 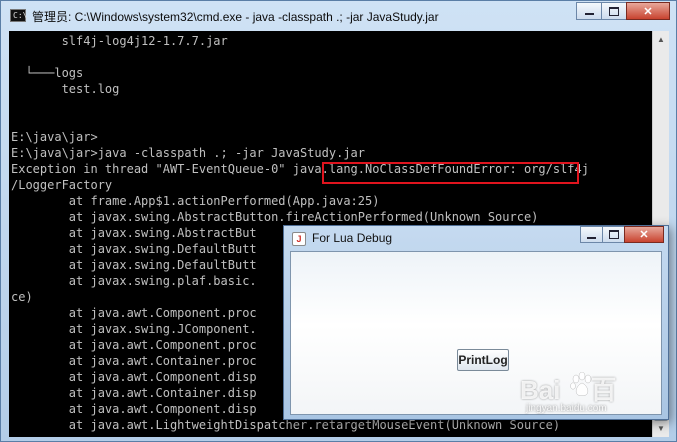 What do you see at coordinates (65, 89) in the screenshot?
I see `console-line: test.log` at bounding box center [65, 89].